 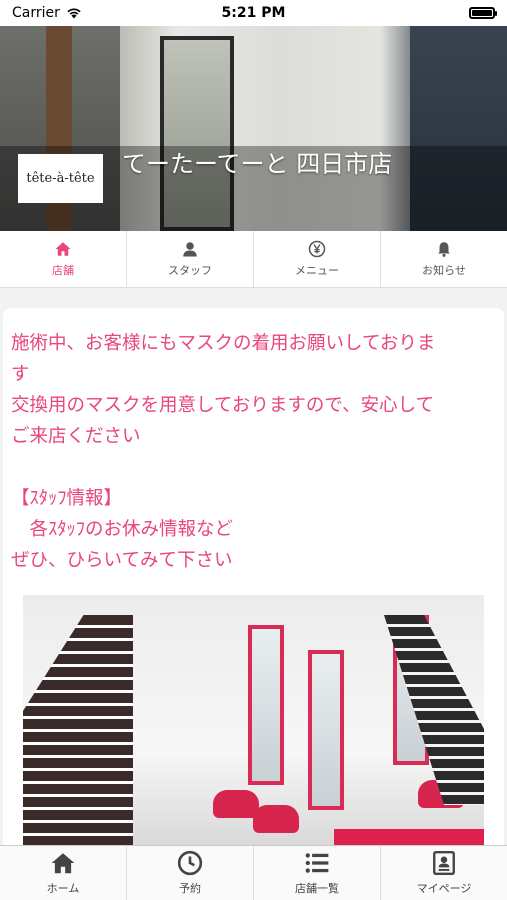 I want to click on notice-line: す, so click(x=20, y=374).